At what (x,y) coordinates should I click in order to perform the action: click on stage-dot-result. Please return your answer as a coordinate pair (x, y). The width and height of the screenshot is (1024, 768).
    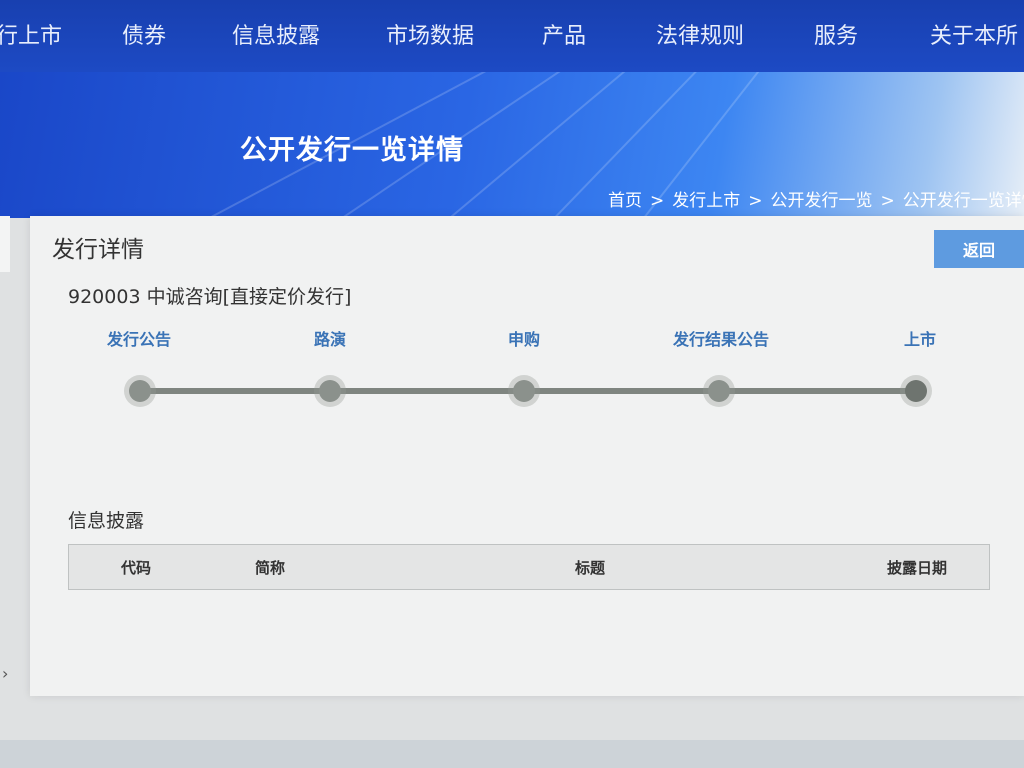
    Looking at the image, I should click on (719, 391).